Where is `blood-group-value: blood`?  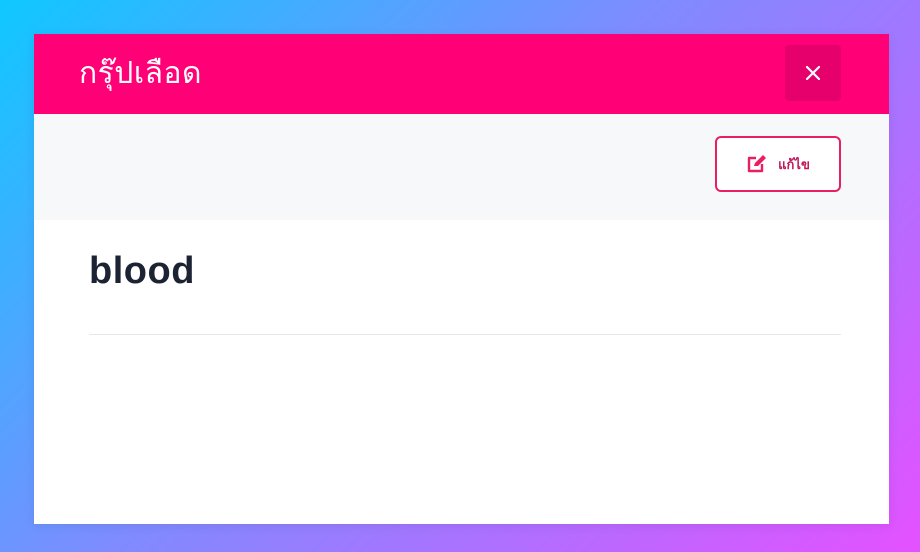 blood-group-value: blood is located at coordinates (142, 271).